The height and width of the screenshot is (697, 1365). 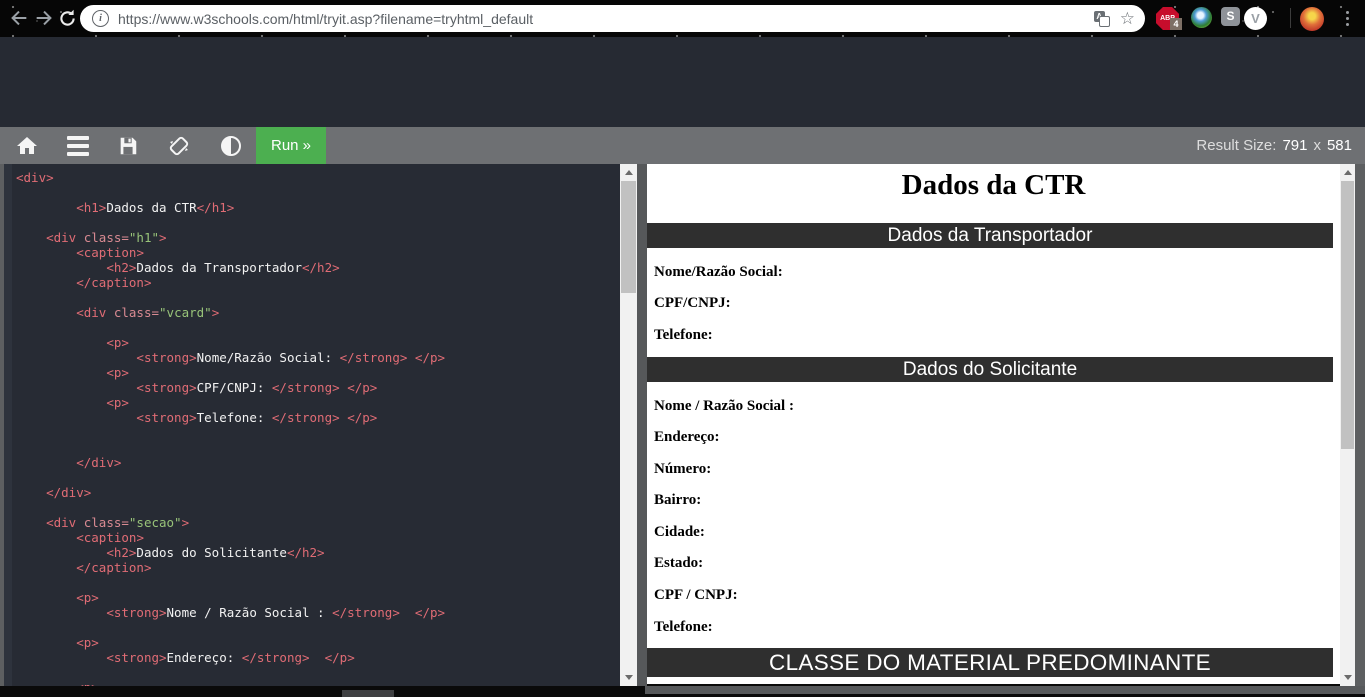 I want to click on page-header-area, so click(x=682, y=82).